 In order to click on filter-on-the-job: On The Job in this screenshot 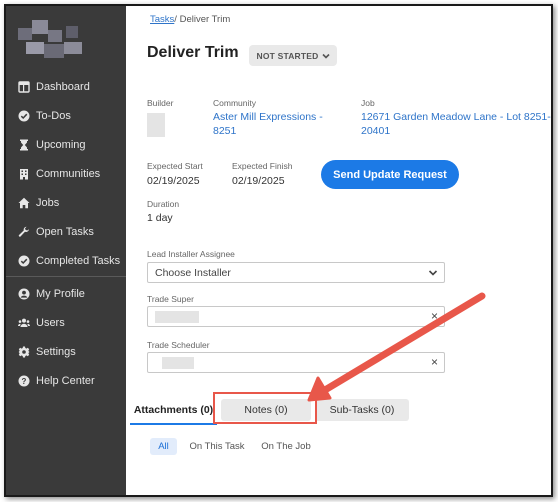, I will do `click(286, 446)`.